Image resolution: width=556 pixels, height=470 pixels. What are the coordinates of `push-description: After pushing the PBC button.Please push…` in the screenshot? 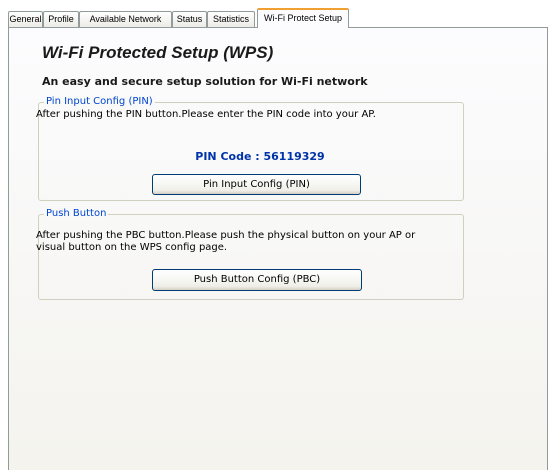 It's located at (226, 241).